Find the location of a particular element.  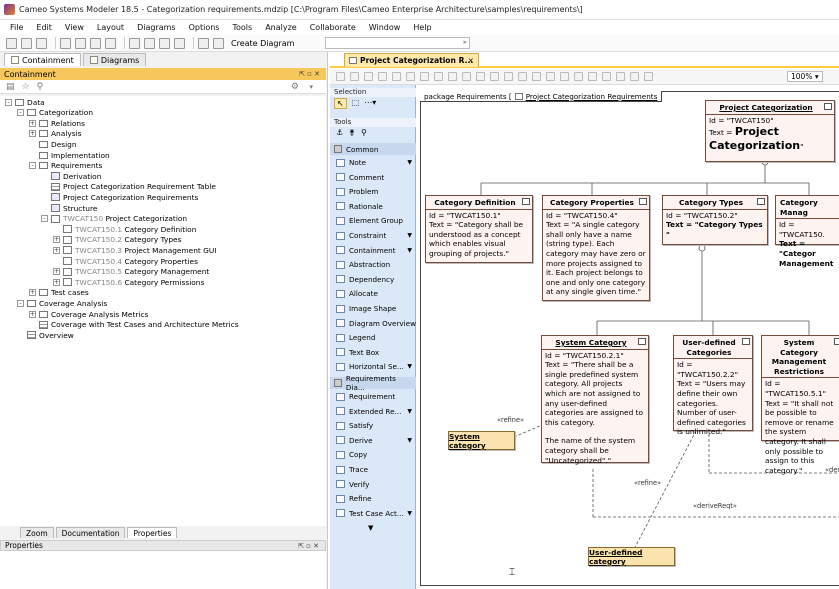

diagram-select-icon is located at coordinates (203, 43).